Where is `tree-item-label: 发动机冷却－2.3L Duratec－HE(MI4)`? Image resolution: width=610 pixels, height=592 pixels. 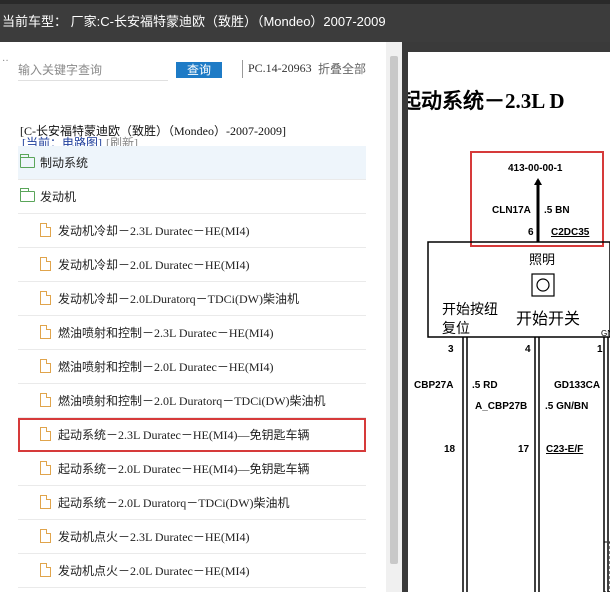 tree-item-label: 发动机冷却－2.3L Duratec－HE(MI4) is located at coordinates (154, 231).